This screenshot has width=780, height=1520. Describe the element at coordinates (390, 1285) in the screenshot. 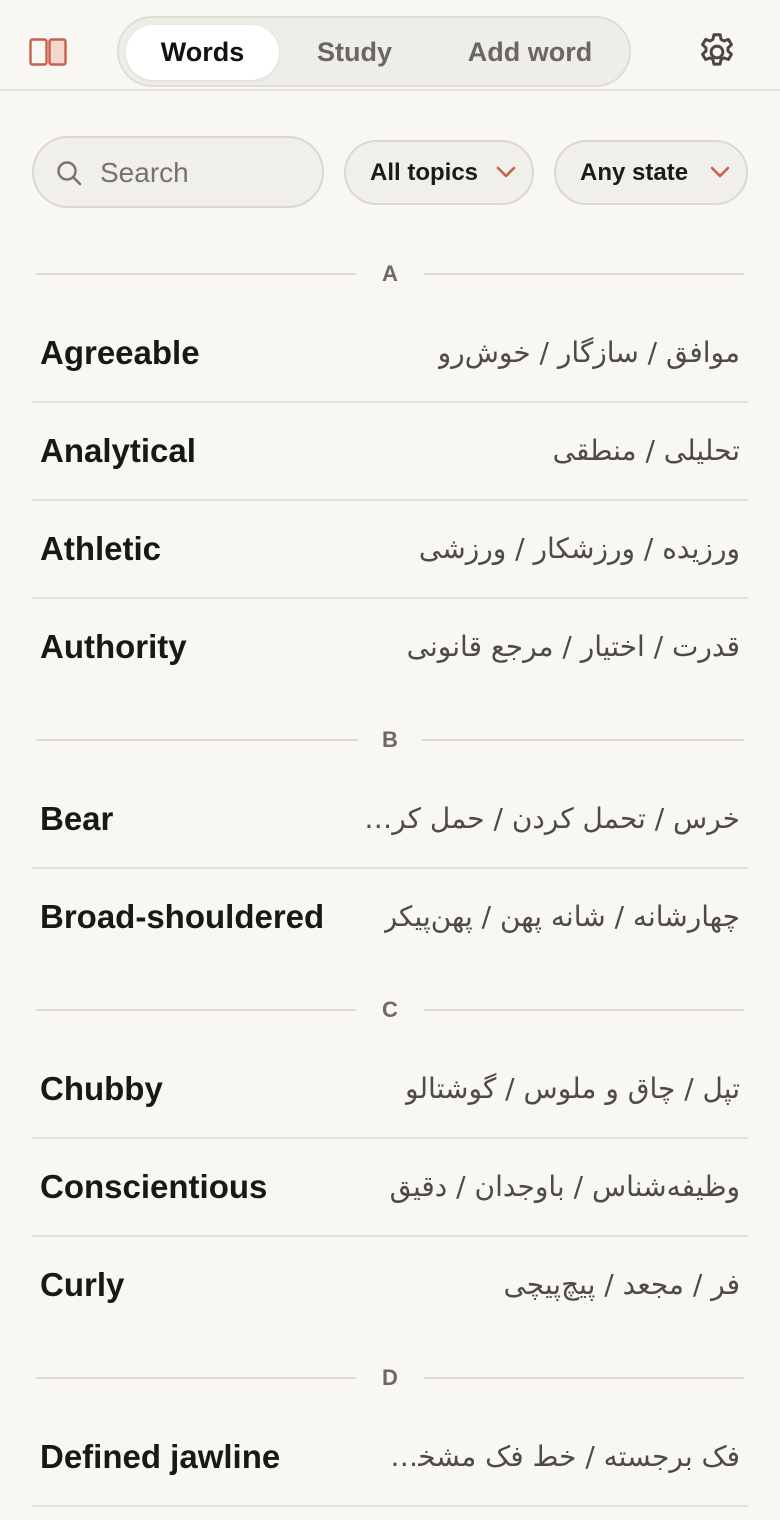

I see `word-row: Curly فر / مجعد / پیچ‌پیچی` at that location.